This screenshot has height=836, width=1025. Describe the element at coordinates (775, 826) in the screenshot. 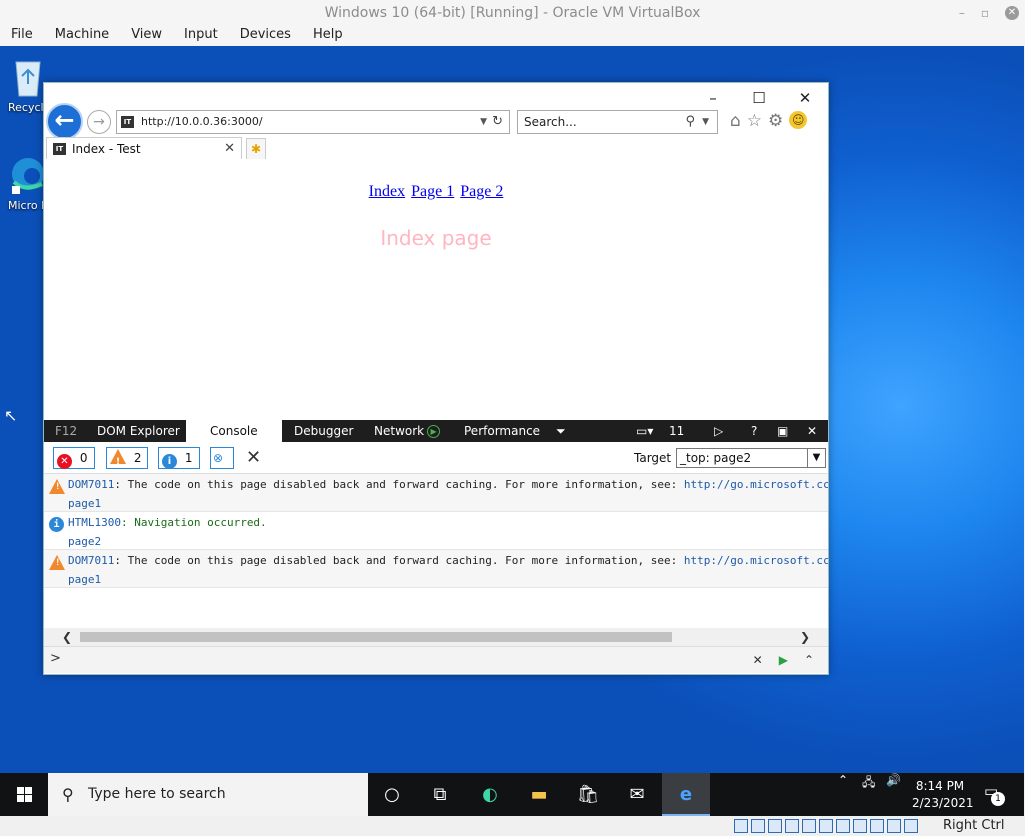

I see `audio-icon` at that location.